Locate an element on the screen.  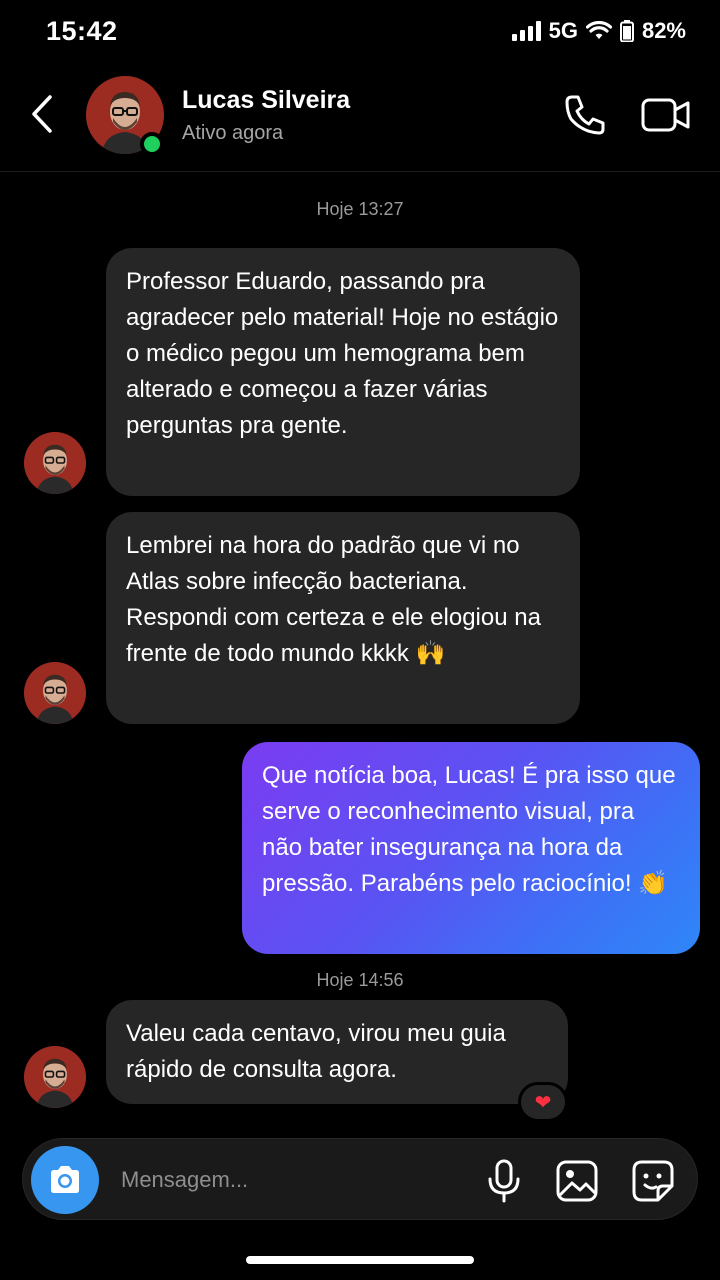
phone-icon is located at coordinates (585, 115).